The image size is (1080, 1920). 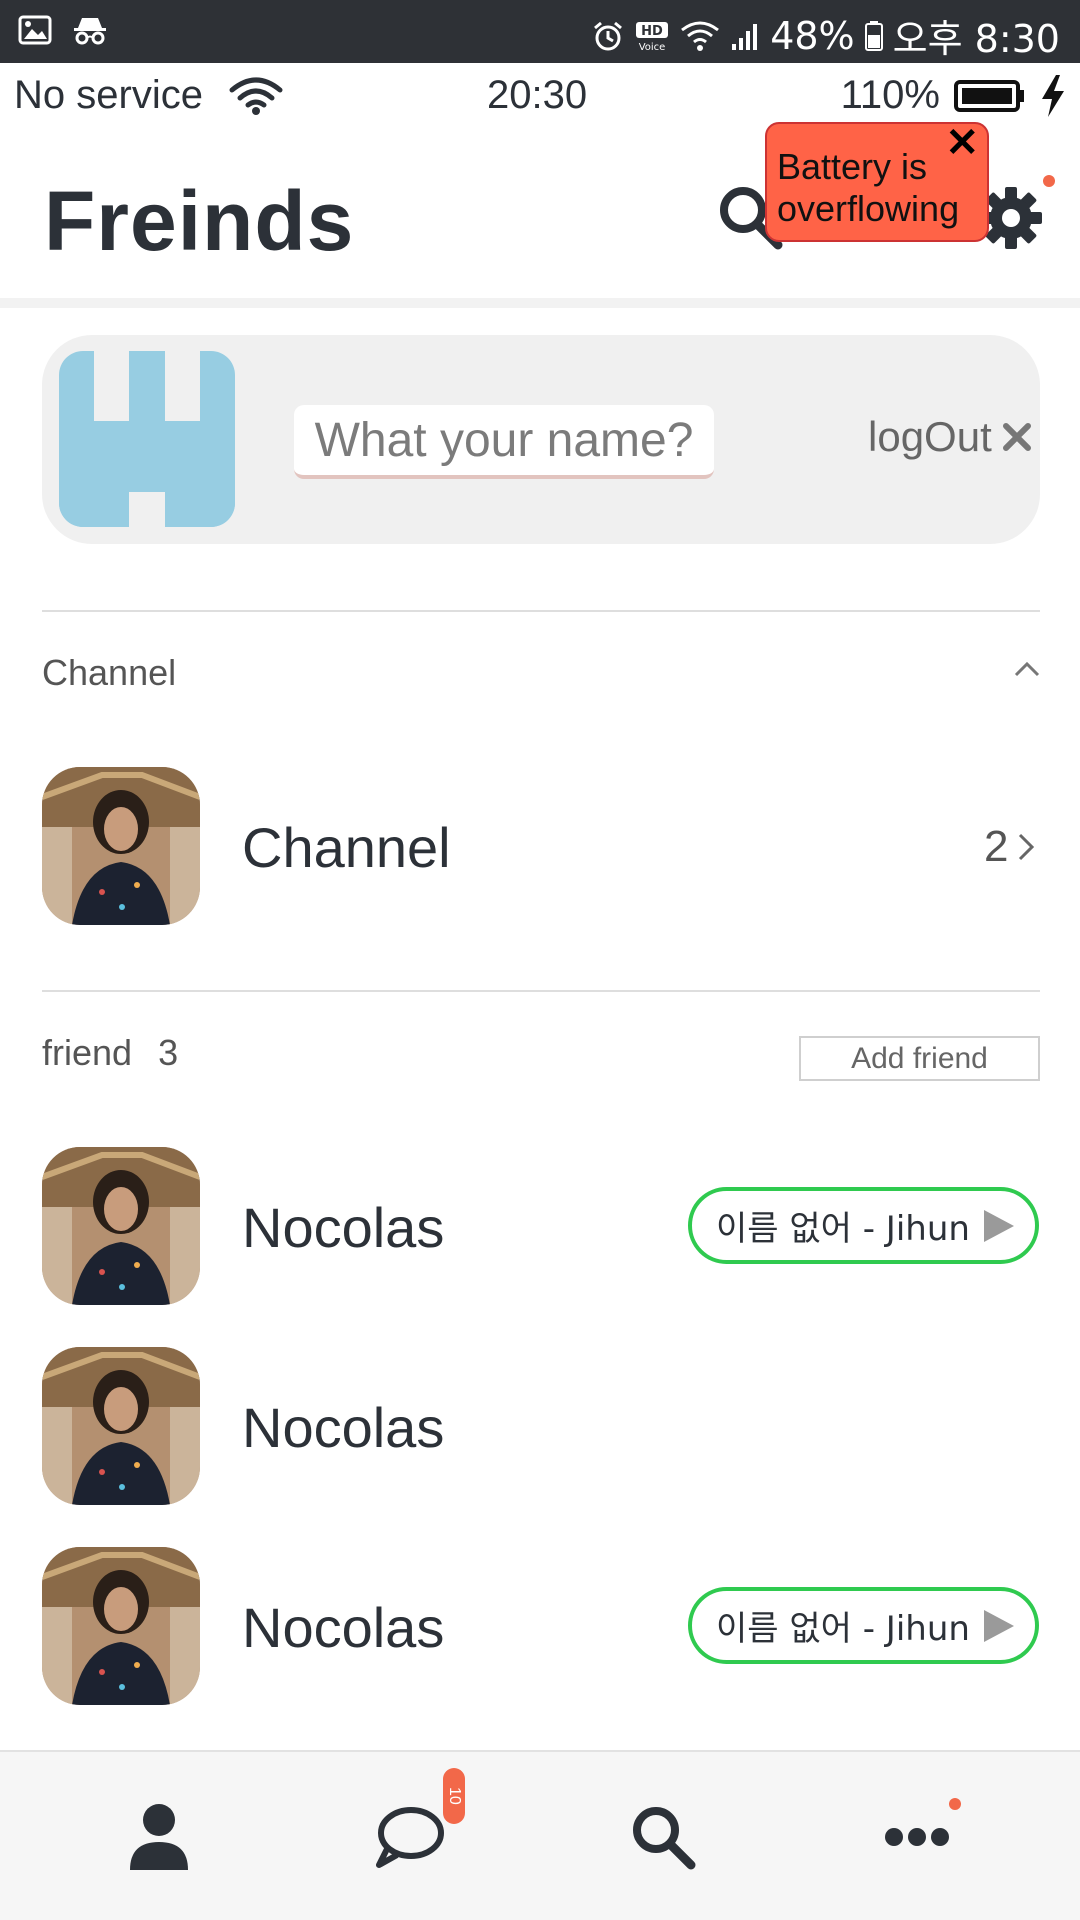 What do you see at coordinates (35, 30) in the screenshot?
I see `gallery-icon` at bounding box center [35, 30].